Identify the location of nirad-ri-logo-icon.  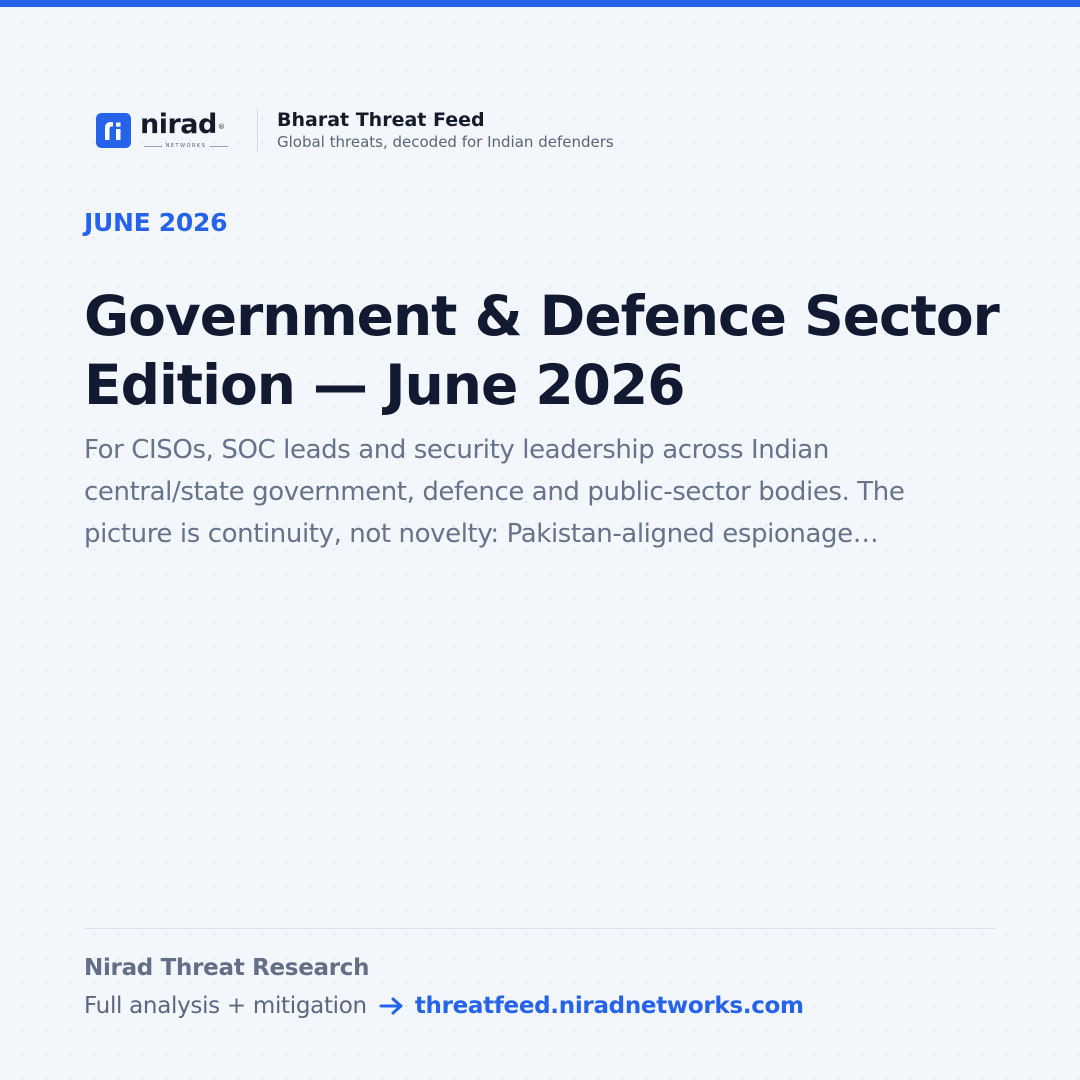
(113, 130).